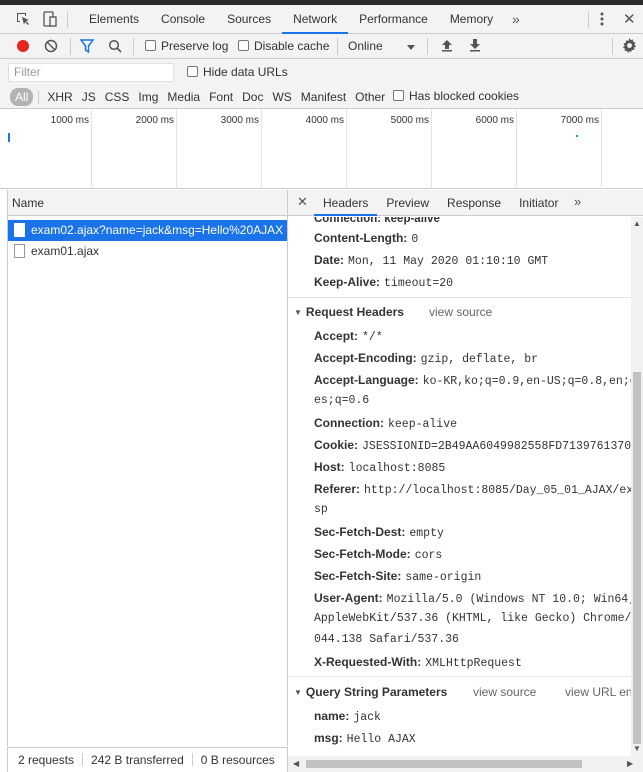 The image size is (643, 772). I want to click on name-column-header: Name, so click(147, 203).